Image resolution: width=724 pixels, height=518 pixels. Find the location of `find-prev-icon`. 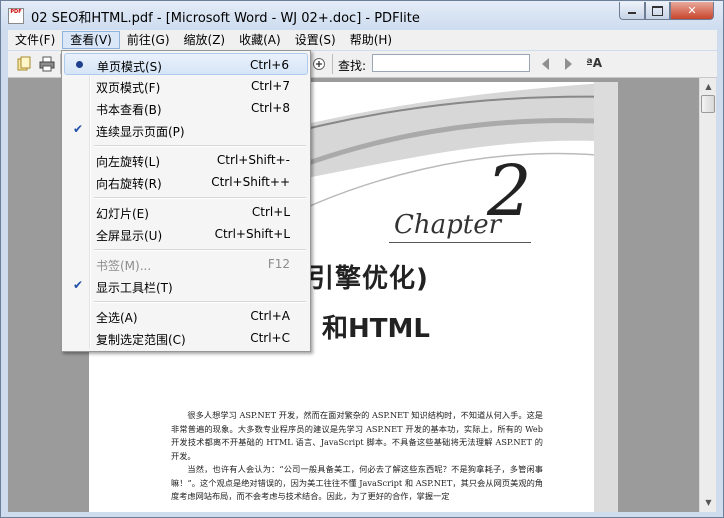

find-prev-icon is located at coordinates (545, 64).